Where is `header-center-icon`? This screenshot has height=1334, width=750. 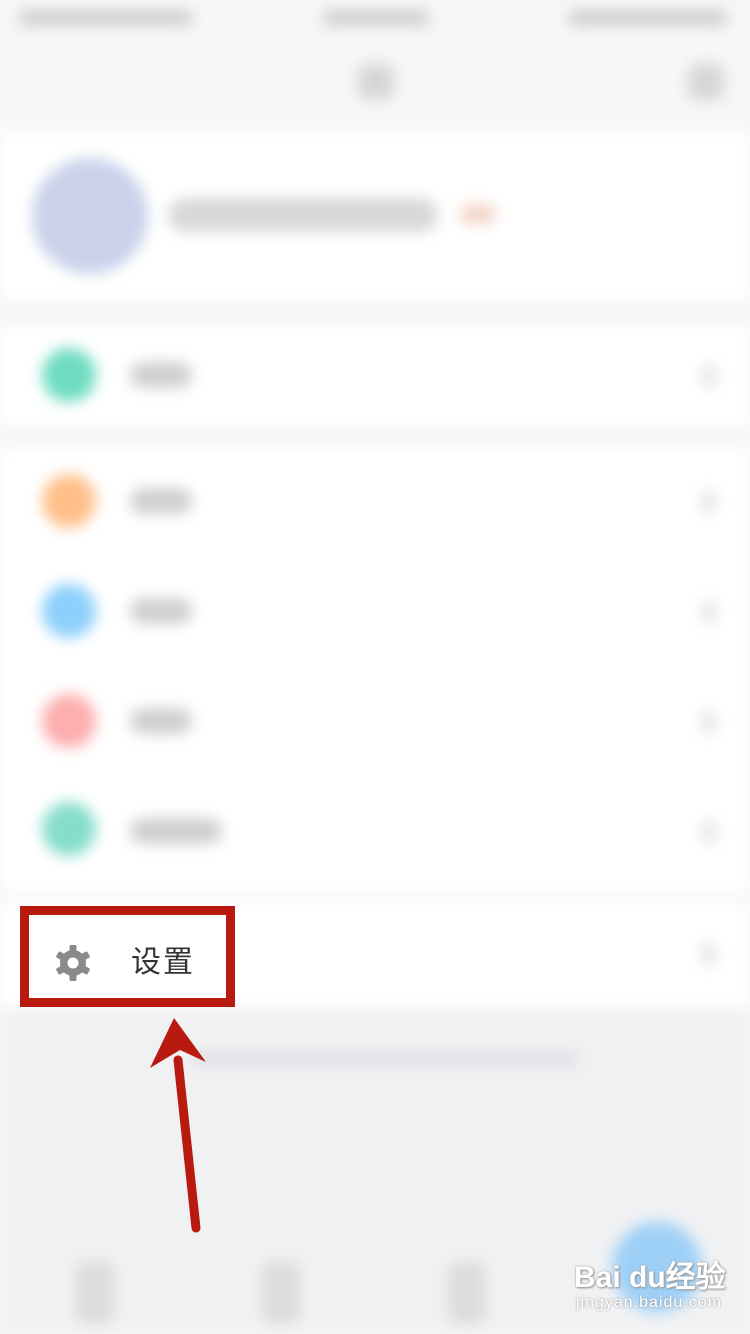
header-center-icon is located at coordinates (376, 82).